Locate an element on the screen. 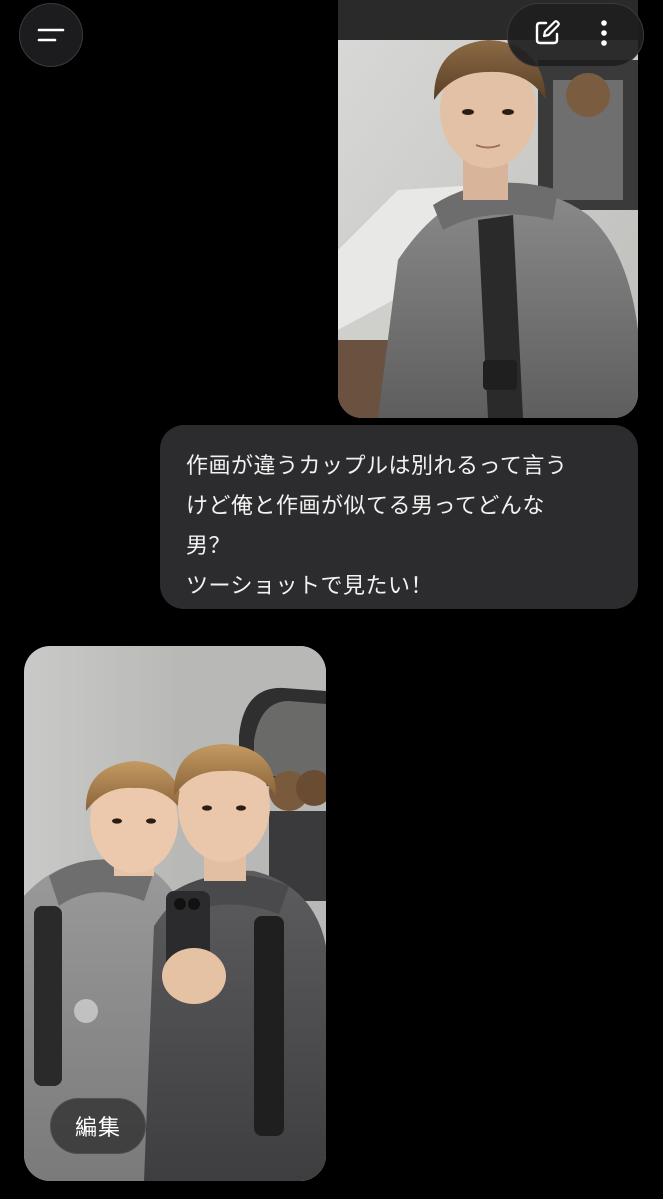 Image resolution: width=663 pixels, height=1199 pixels. header-actions is located at coordinates (575, 35).